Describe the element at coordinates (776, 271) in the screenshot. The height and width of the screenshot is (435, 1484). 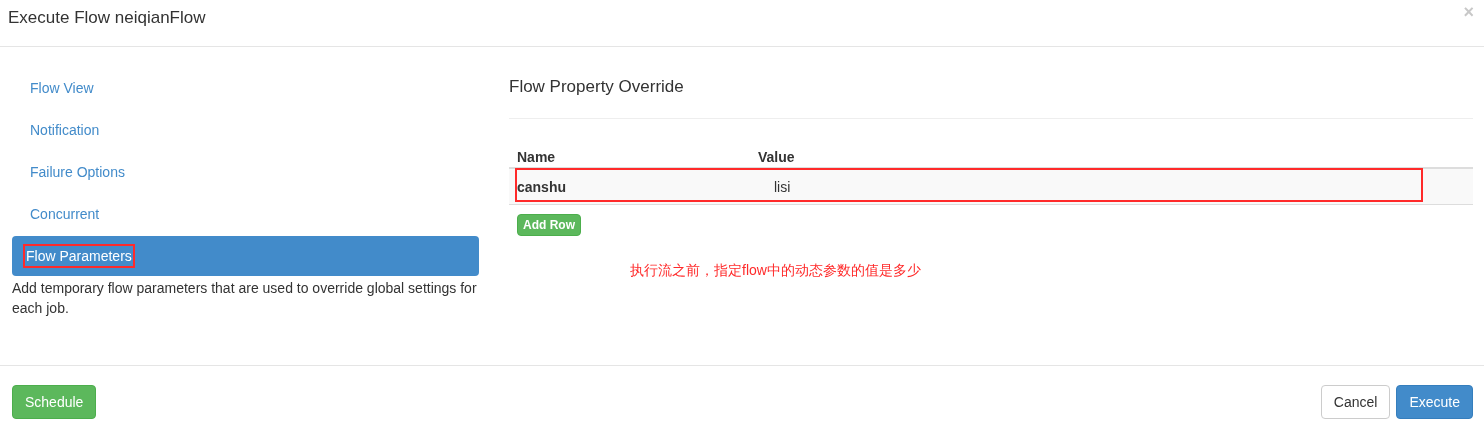
I see `annotation-text: 执行流之前，指定flow中的动态参数的值是多少` at that location.